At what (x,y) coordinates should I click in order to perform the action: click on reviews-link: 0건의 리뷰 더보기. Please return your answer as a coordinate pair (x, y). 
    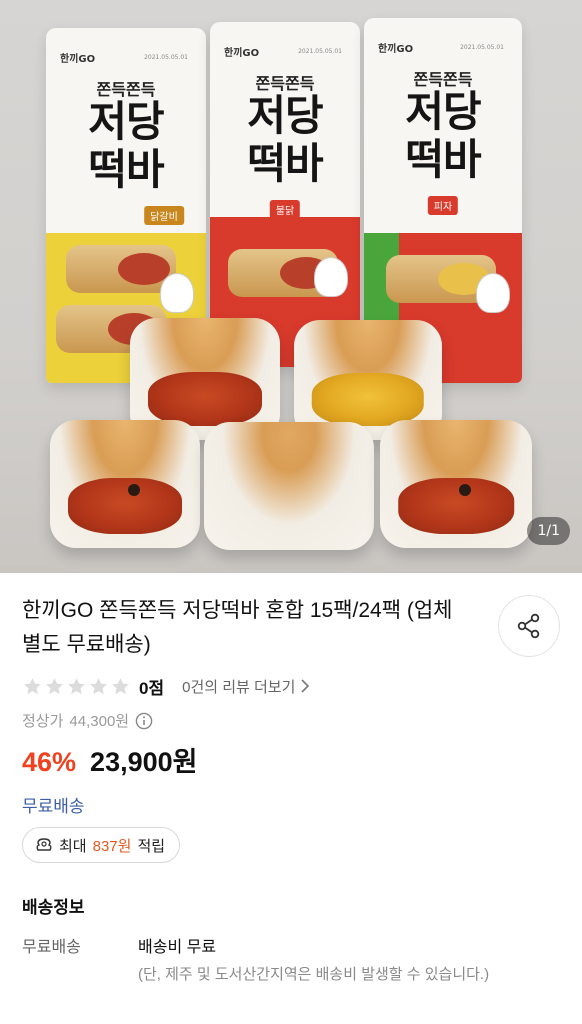
    Looking at the image, I should click on (246, 686).